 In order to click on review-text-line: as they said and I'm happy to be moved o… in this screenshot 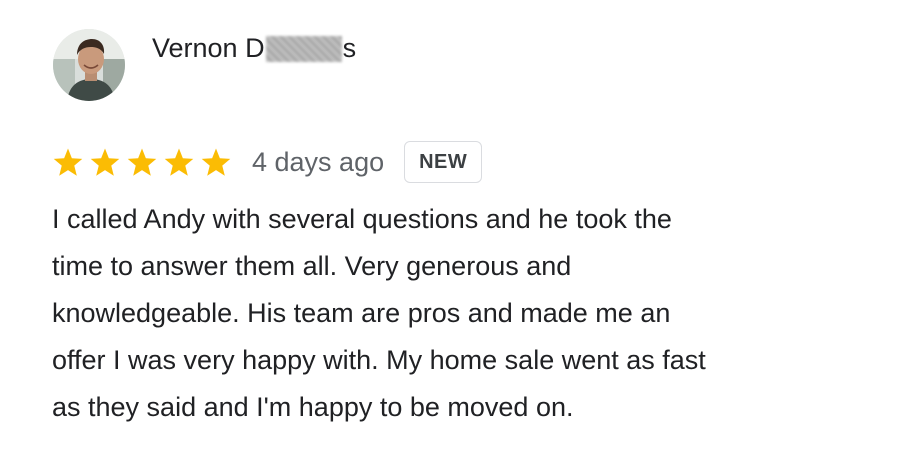, I will do `click(313, 407)`.